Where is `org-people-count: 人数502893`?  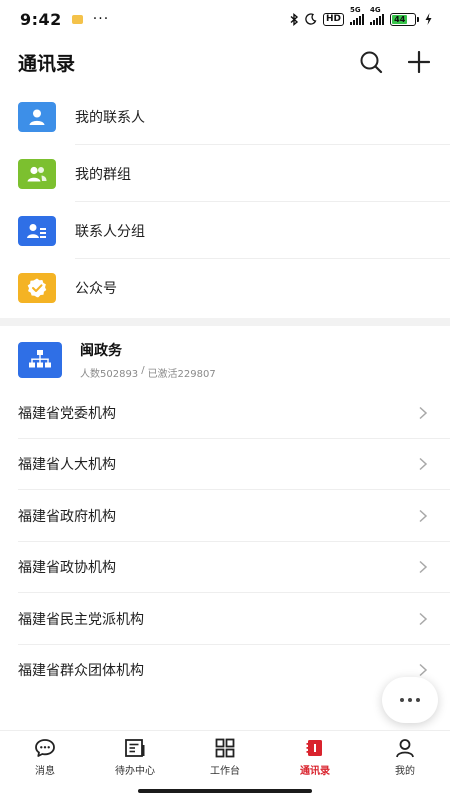
org-people-count: 人数502893 is located at coordinates (109, 374).